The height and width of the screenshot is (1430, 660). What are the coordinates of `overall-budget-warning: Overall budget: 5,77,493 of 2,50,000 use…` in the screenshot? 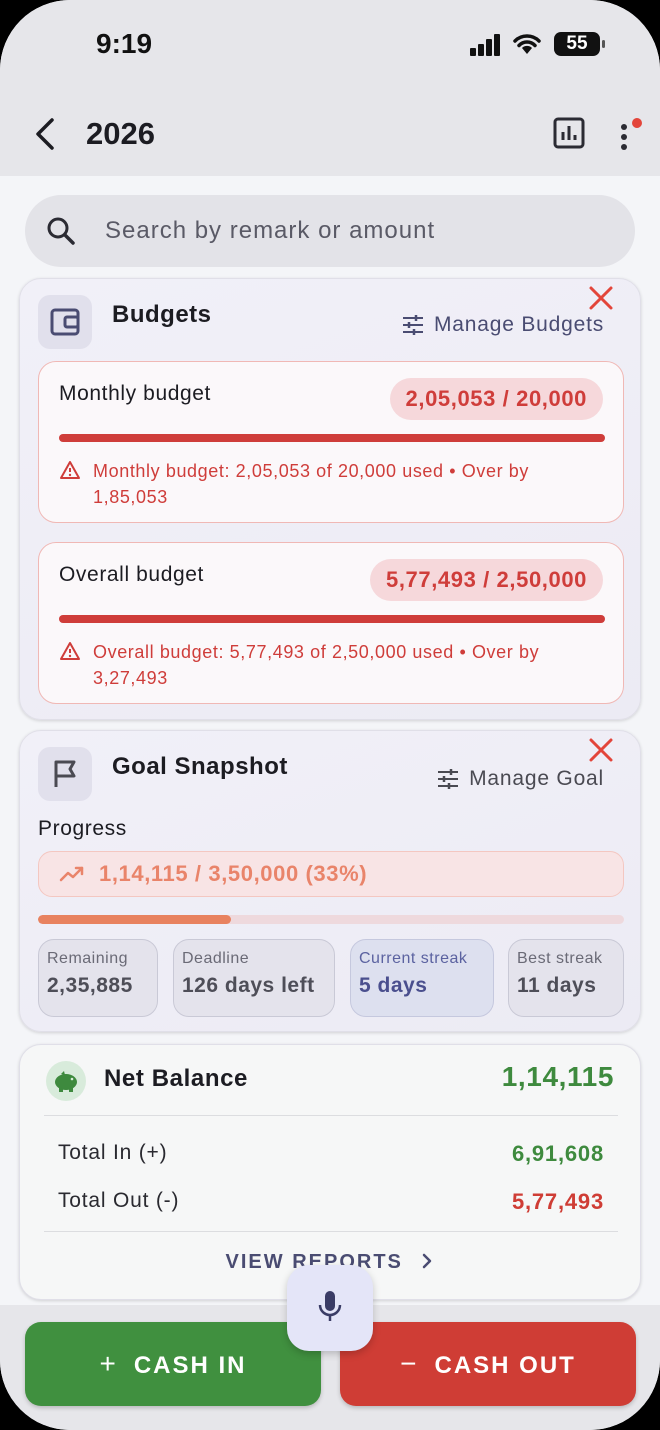 It's located at (329, 665).